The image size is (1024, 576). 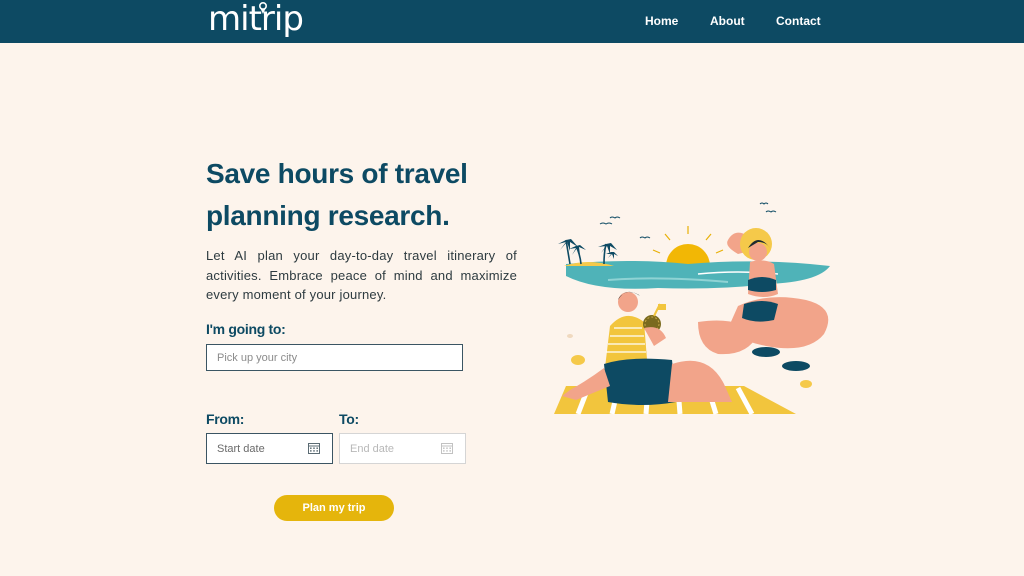 What do you see at coordinates (257, 448) in the screenshot?
I see `start-date-input` at bounding box center [257, 448].